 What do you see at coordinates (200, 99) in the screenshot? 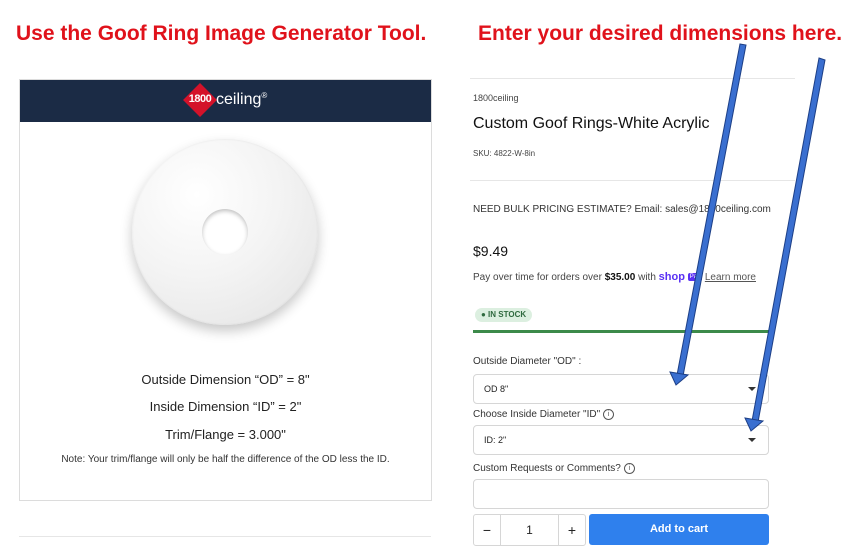
I see `logo-number: 1800` at bounding box center [200, 99].